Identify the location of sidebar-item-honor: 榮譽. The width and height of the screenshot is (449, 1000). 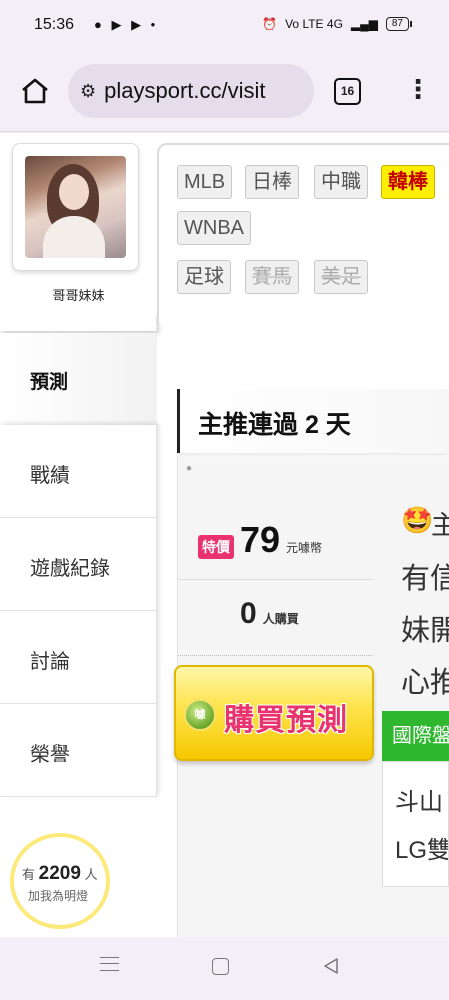
(78, 750).